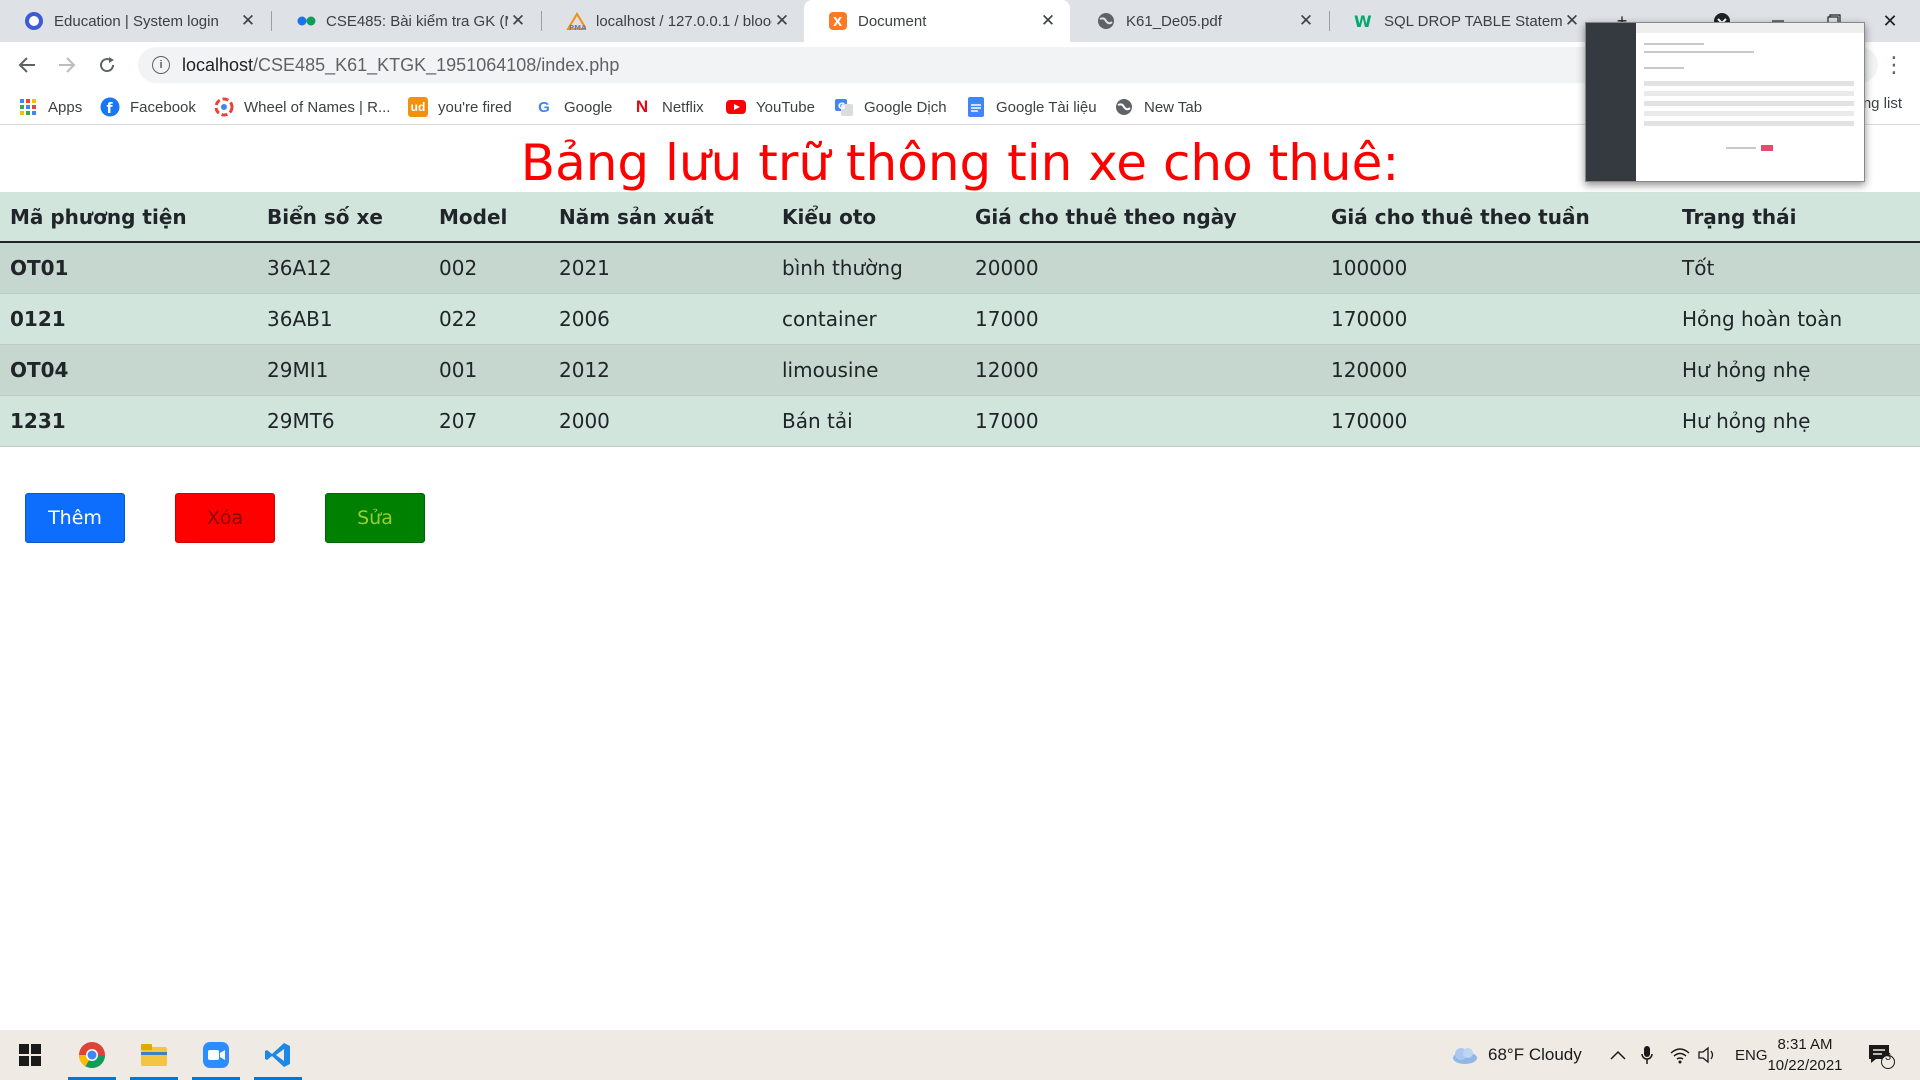 This screenshot has width=1920, height=1080. I want to click on tab-document: X Document ✕, so click(937, 21).